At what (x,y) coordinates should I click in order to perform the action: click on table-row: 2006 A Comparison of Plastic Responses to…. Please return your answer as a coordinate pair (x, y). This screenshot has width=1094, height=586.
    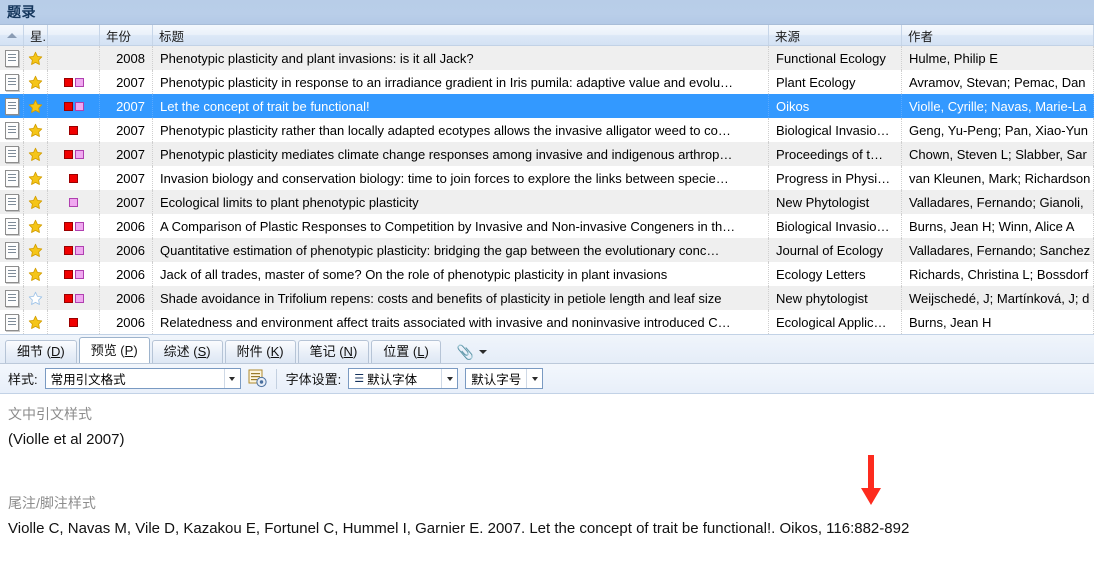
    Looking at the image, I should click on (547, 226).